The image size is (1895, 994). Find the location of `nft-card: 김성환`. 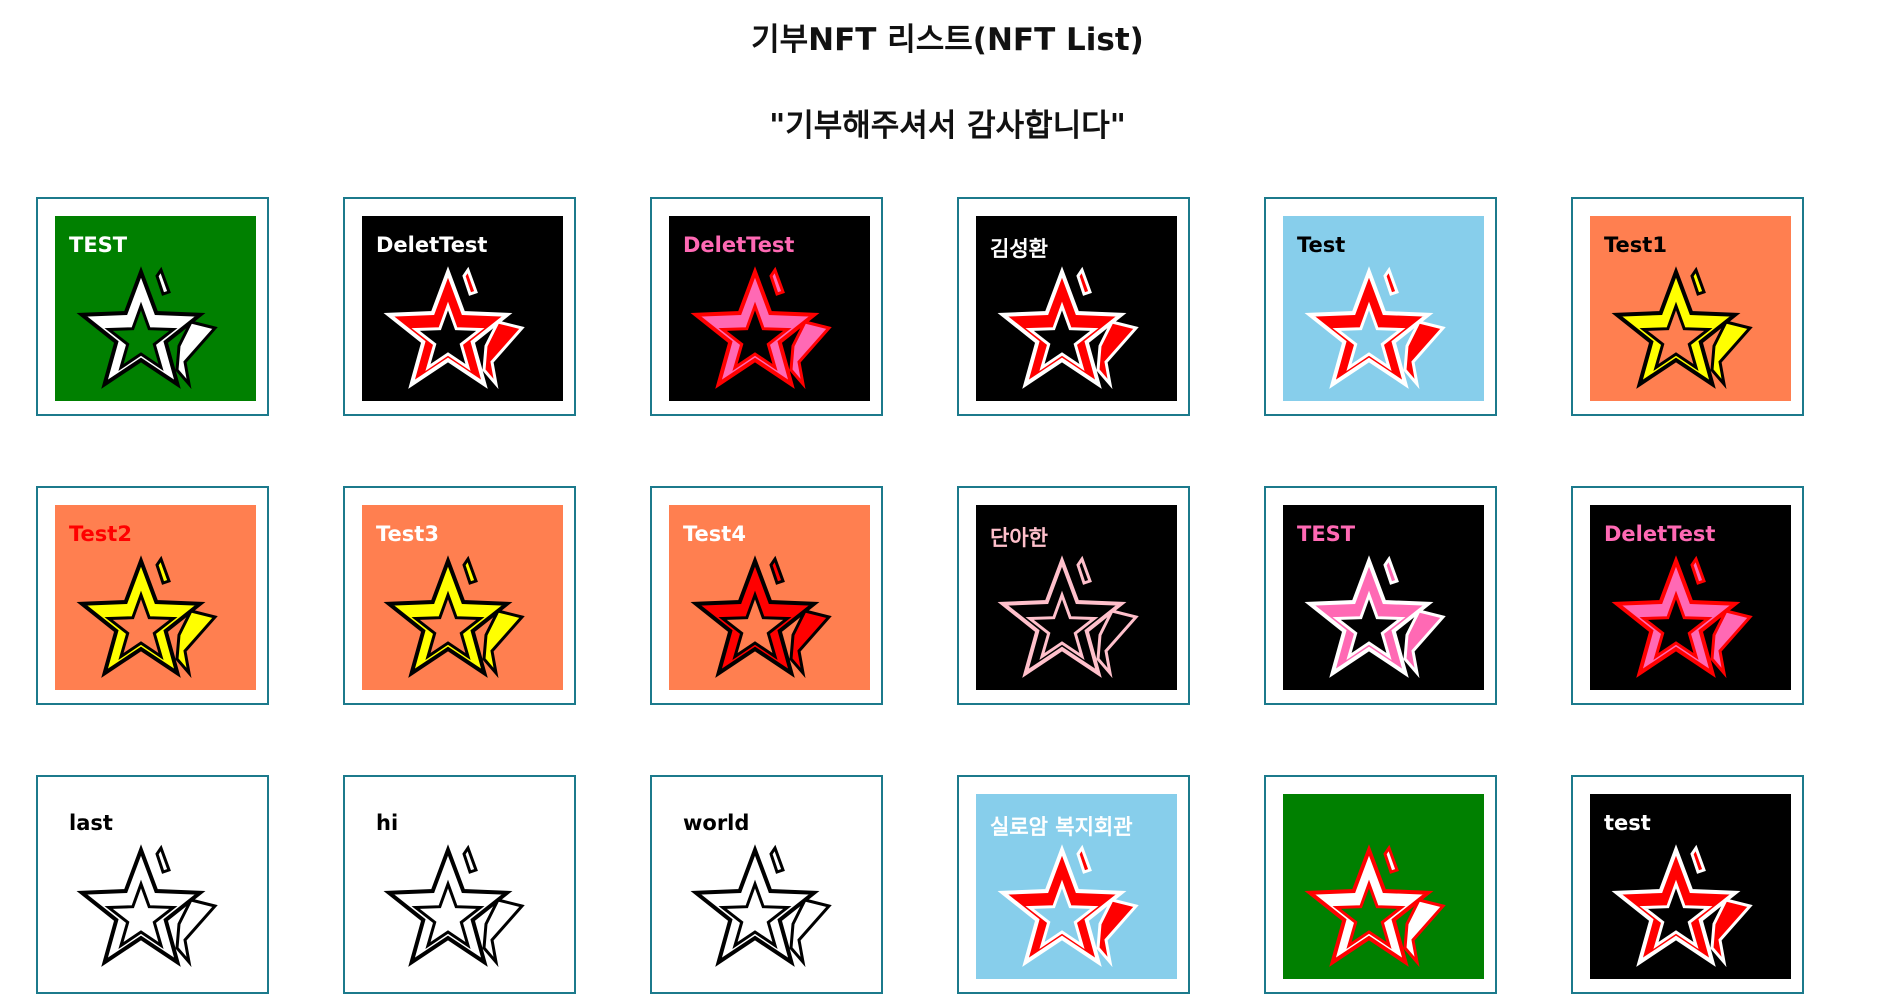

nft-card: 김성환 is located at coordinates (1073, 306).